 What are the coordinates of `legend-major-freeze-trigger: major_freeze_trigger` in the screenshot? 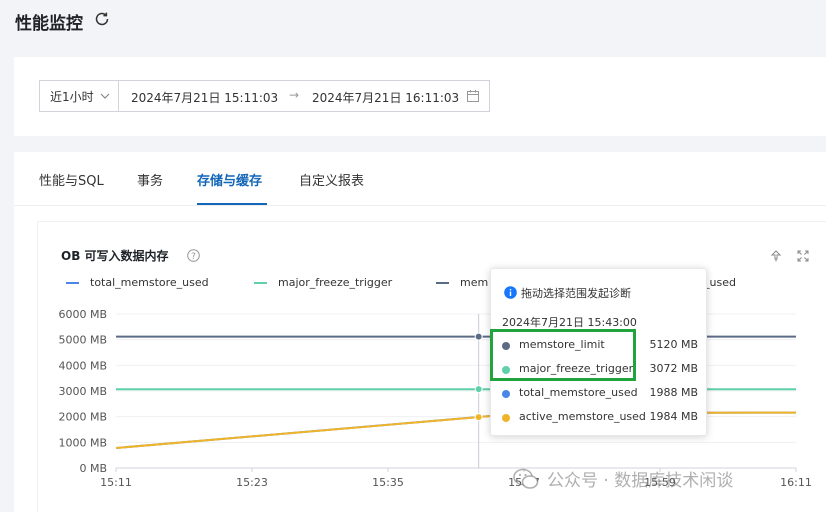 It's located at (323, 282).